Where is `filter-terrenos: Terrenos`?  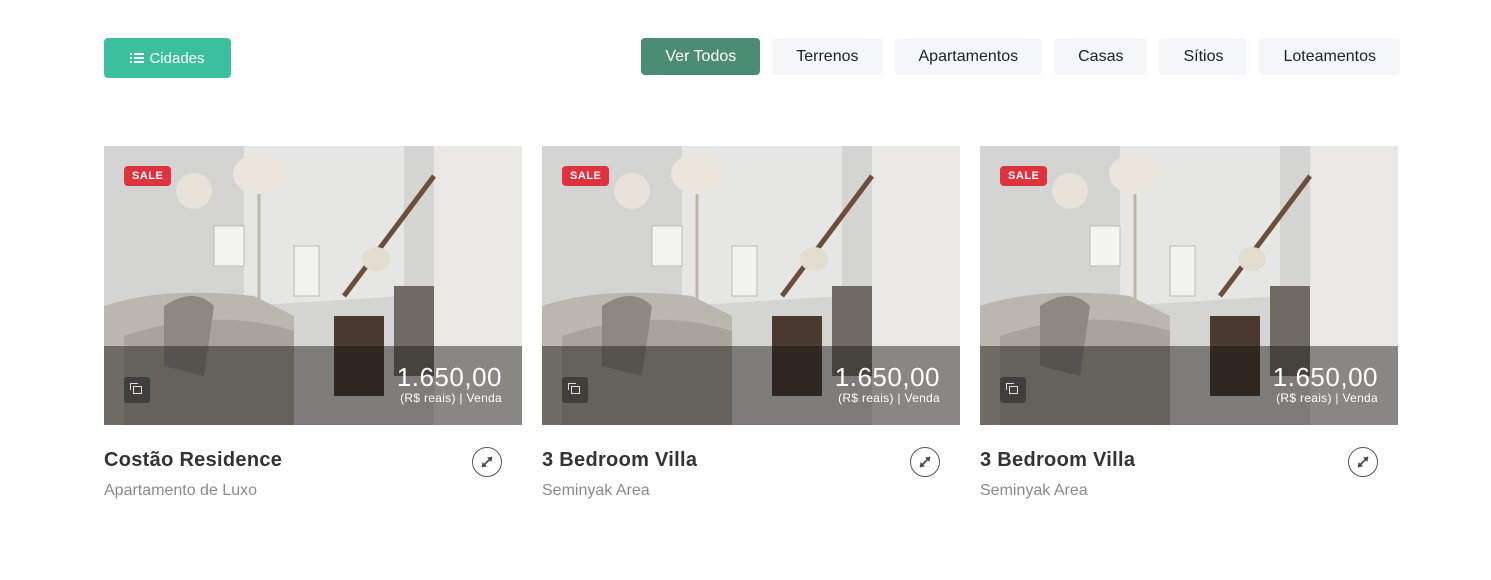 filter-terrenos: Terrenos is located at coordinates (827, 56).